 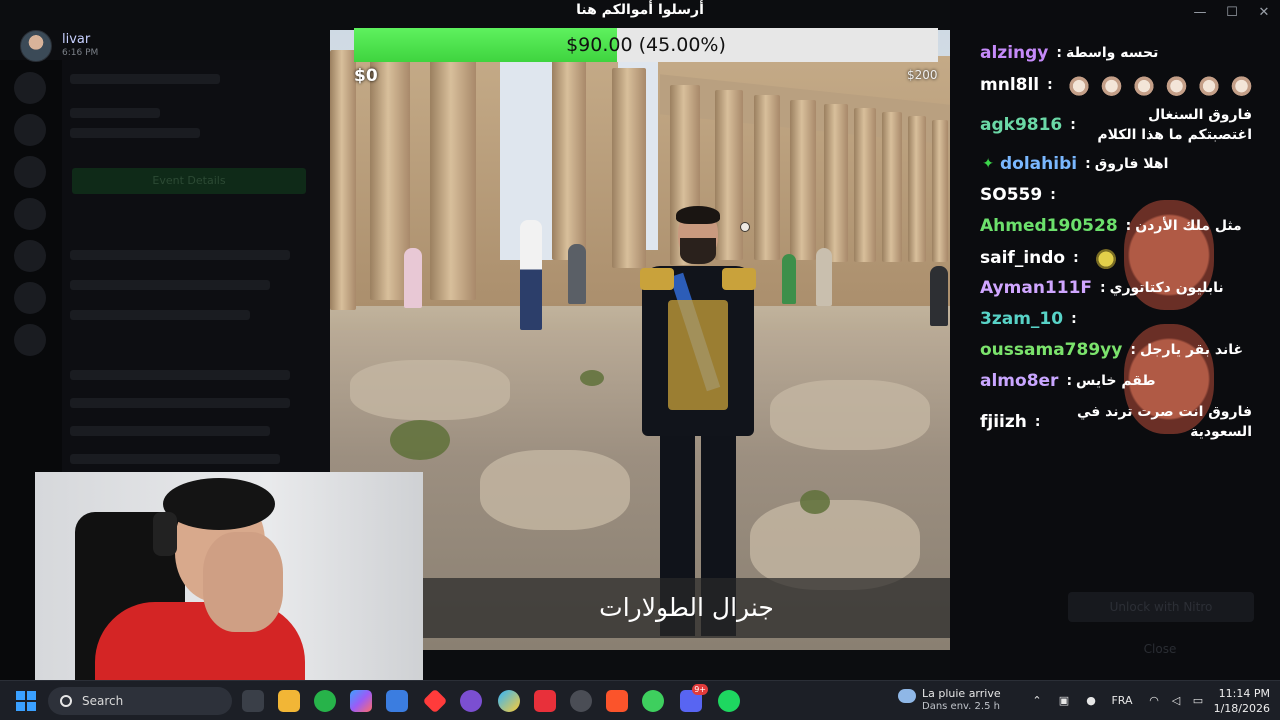 I want to click on weather-title: La pluie arrive, so click(x=961, y=693).